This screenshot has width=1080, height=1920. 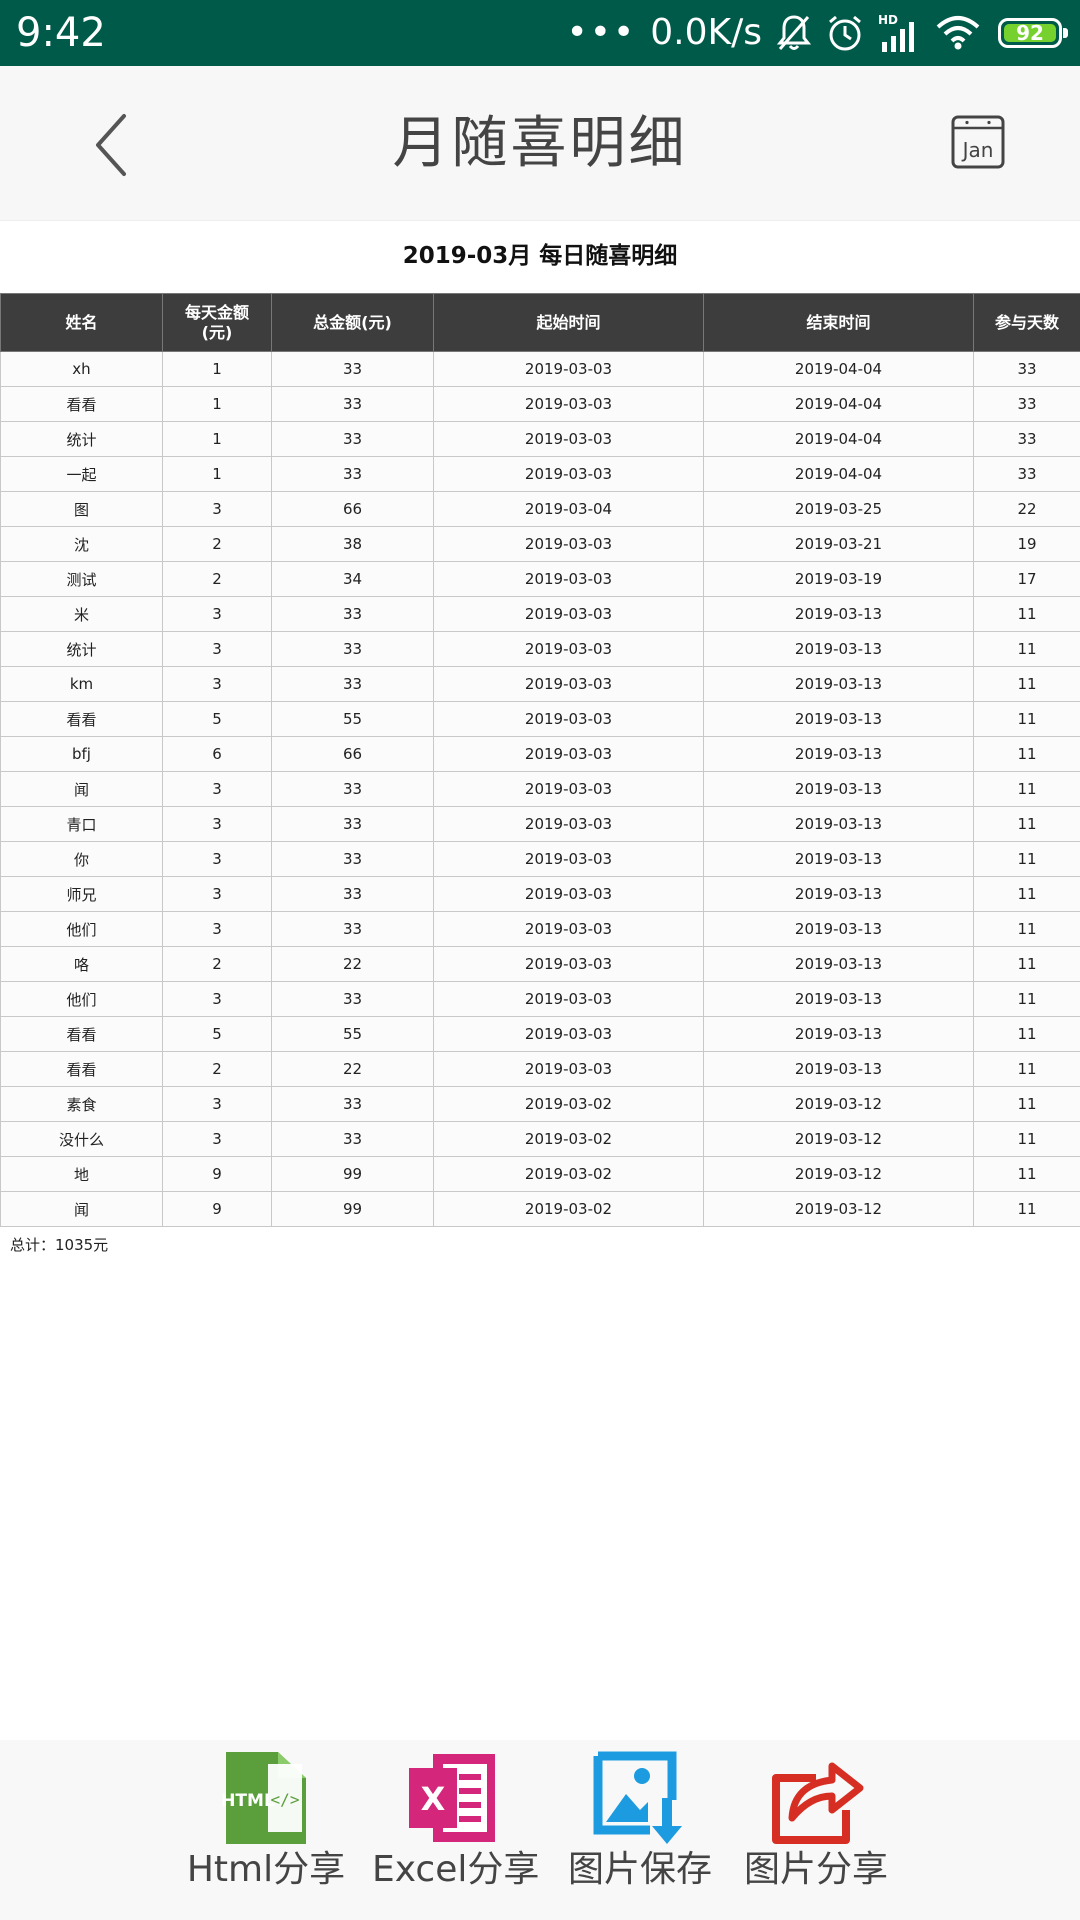 I want to click on table-row: 看看 1 33 2019-03-03 2019-04-04 33, so click(x=540, y=404).